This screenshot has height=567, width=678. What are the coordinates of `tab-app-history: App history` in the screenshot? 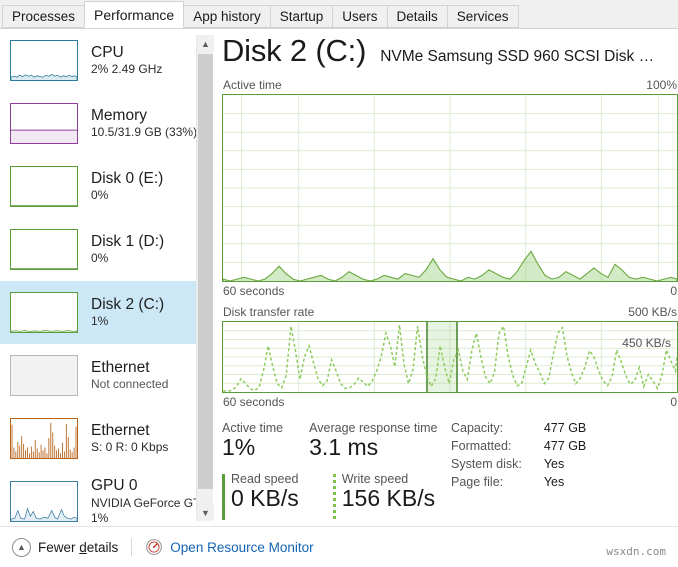 It's located at (227, 16).